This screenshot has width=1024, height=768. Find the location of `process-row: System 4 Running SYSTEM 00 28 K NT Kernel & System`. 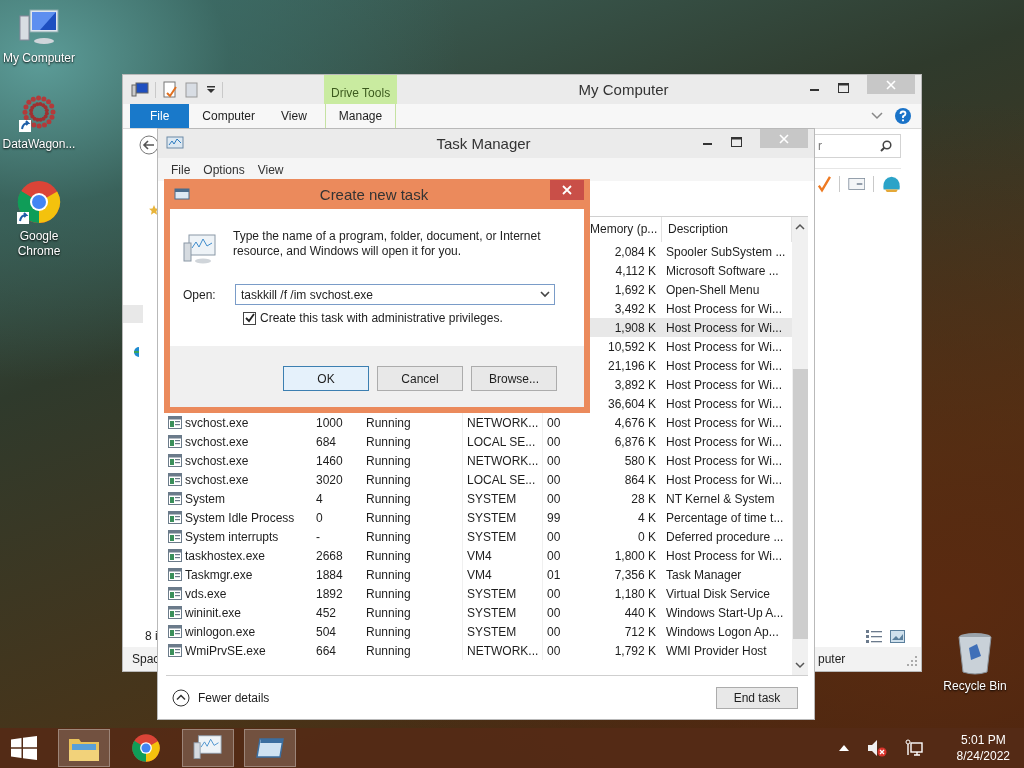

process-row: System 4 Running SYSTEM 00 28 K NT Kernel & System is located at coordinates (479, 498).